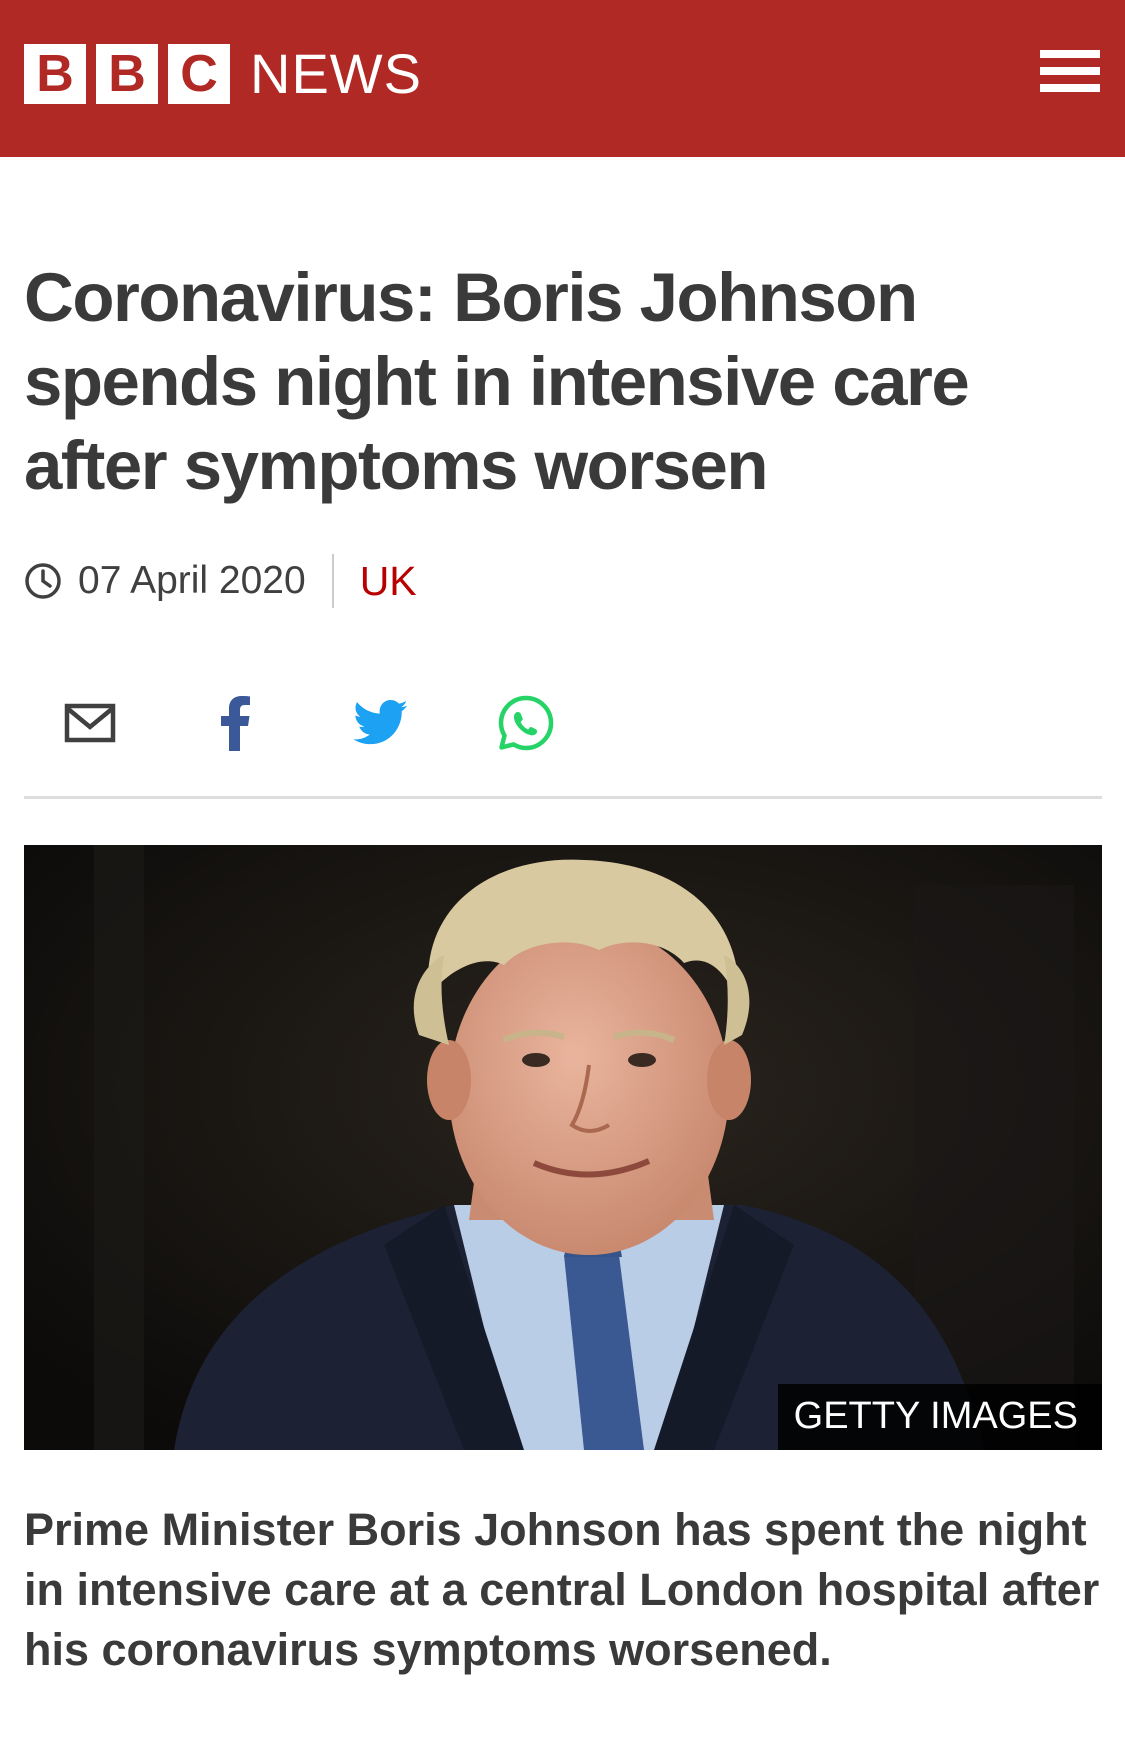 Image resolution: width=1125 pixels, height=1747 pixels. Describe the element at coordinates (526, 723) in the screenshot. I see `whatsapp-icon` at that location.